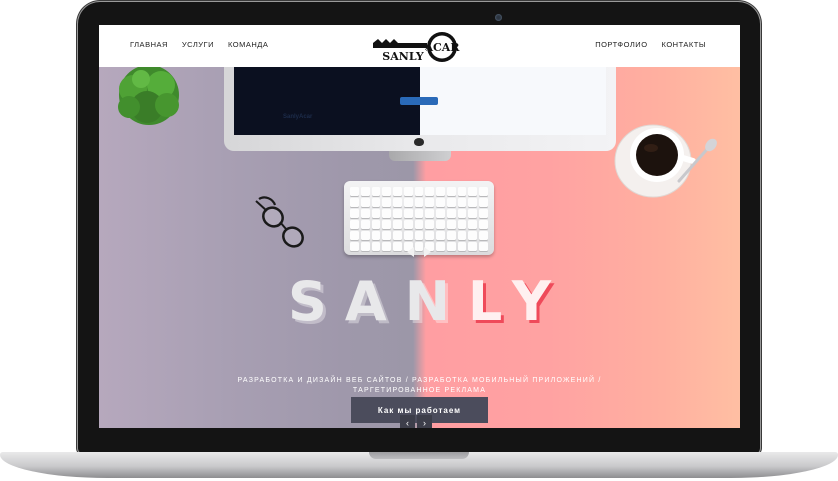  I want to click on nav-link-home: ГЛАВНАЯ, so click(149, 44).